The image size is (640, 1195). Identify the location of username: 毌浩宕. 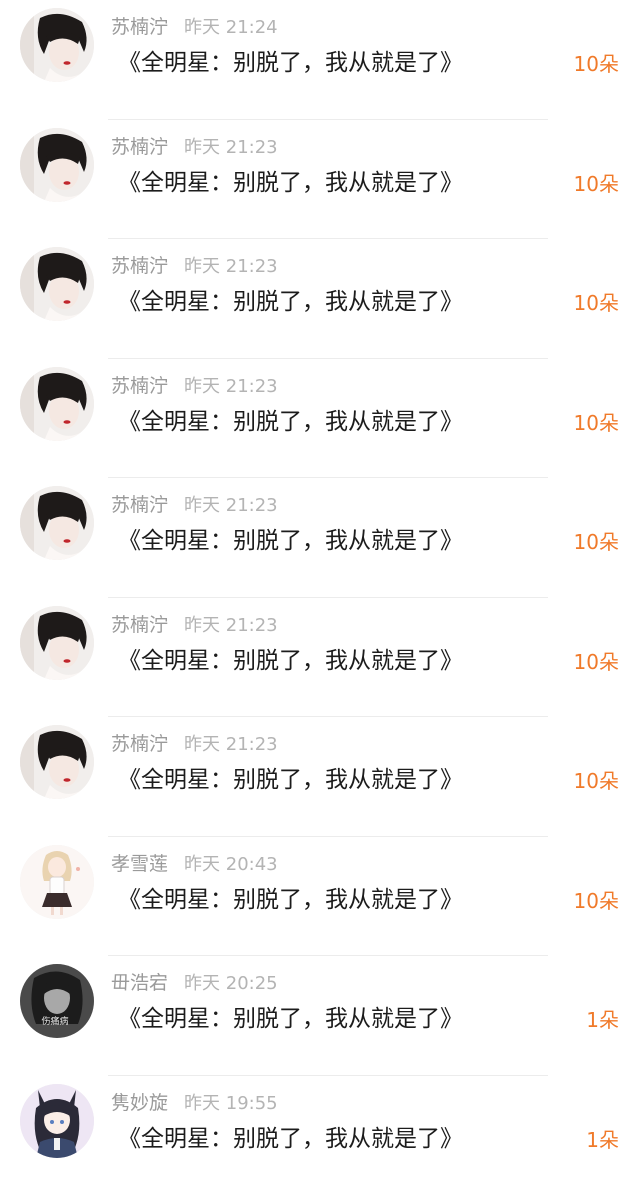
(139, 983).